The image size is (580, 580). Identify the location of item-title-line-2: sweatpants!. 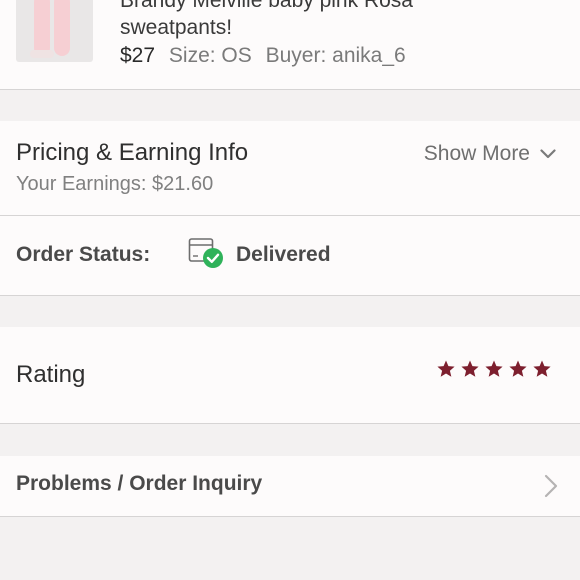
(176, 27).